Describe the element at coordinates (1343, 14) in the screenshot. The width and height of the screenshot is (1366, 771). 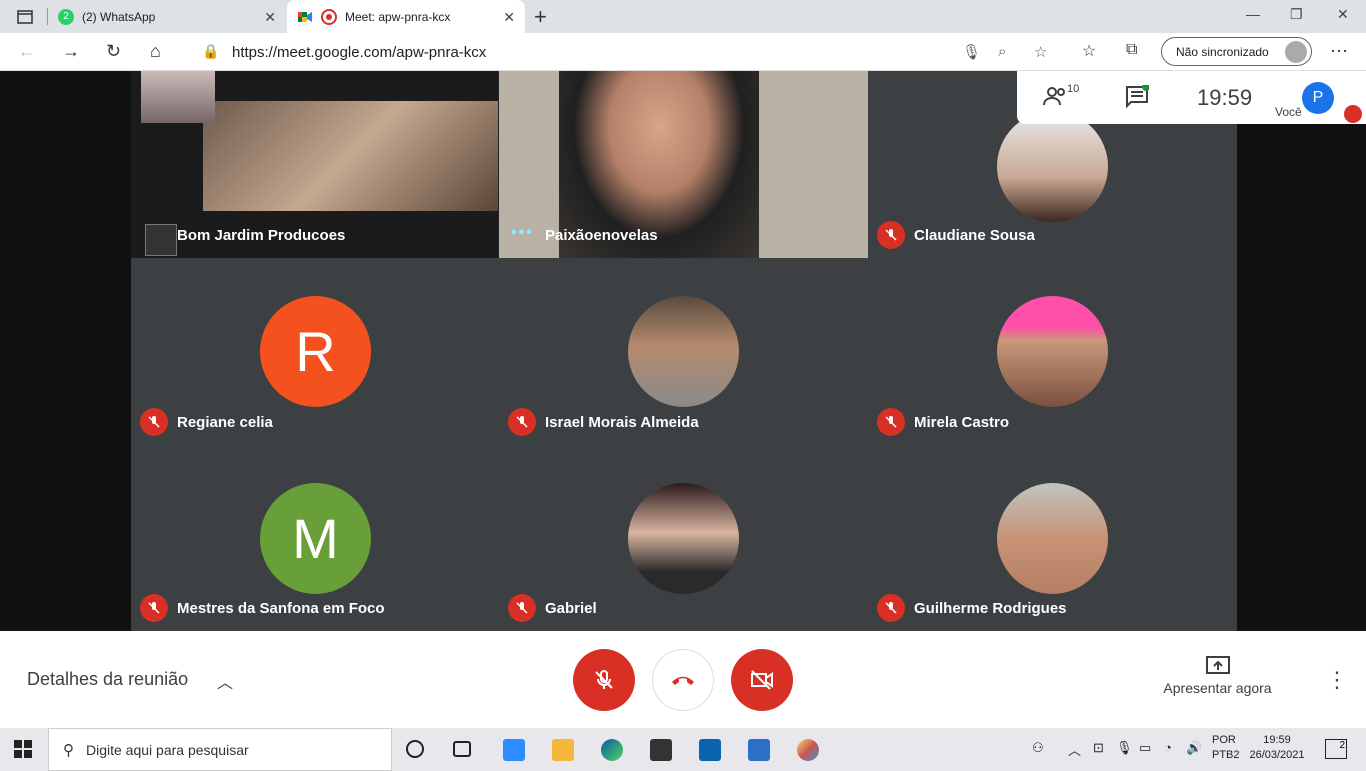
I see `window-close-icon: ✕` at that location.